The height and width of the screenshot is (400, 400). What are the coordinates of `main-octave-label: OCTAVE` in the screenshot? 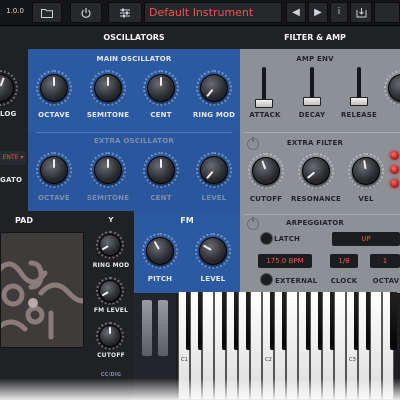 It's located at (54, 115).